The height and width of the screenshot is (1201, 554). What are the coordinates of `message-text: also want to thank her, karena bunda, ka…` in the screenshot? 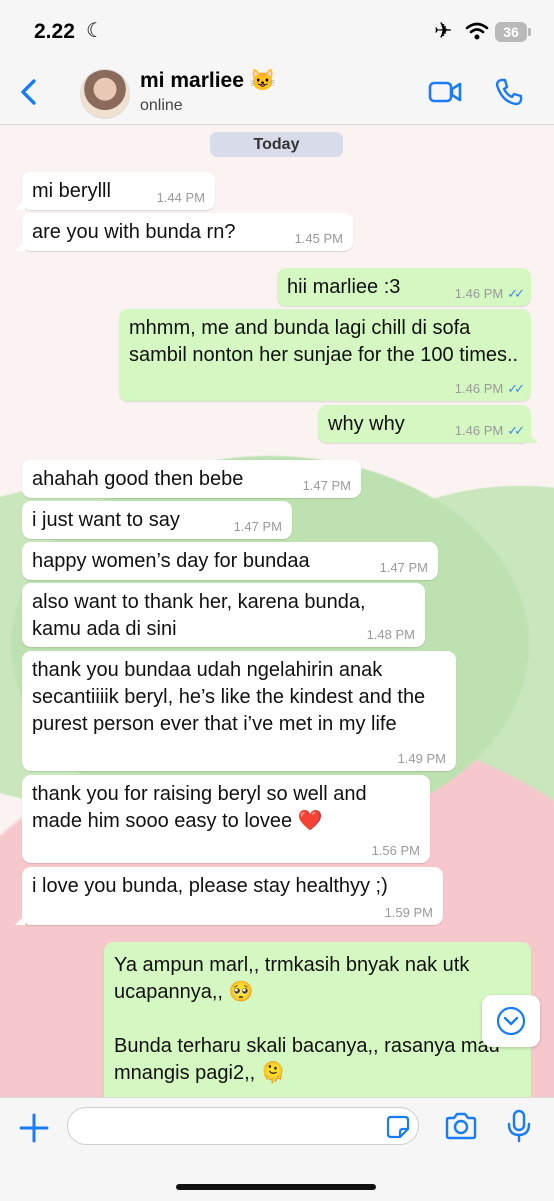 It's located at (202, 615).